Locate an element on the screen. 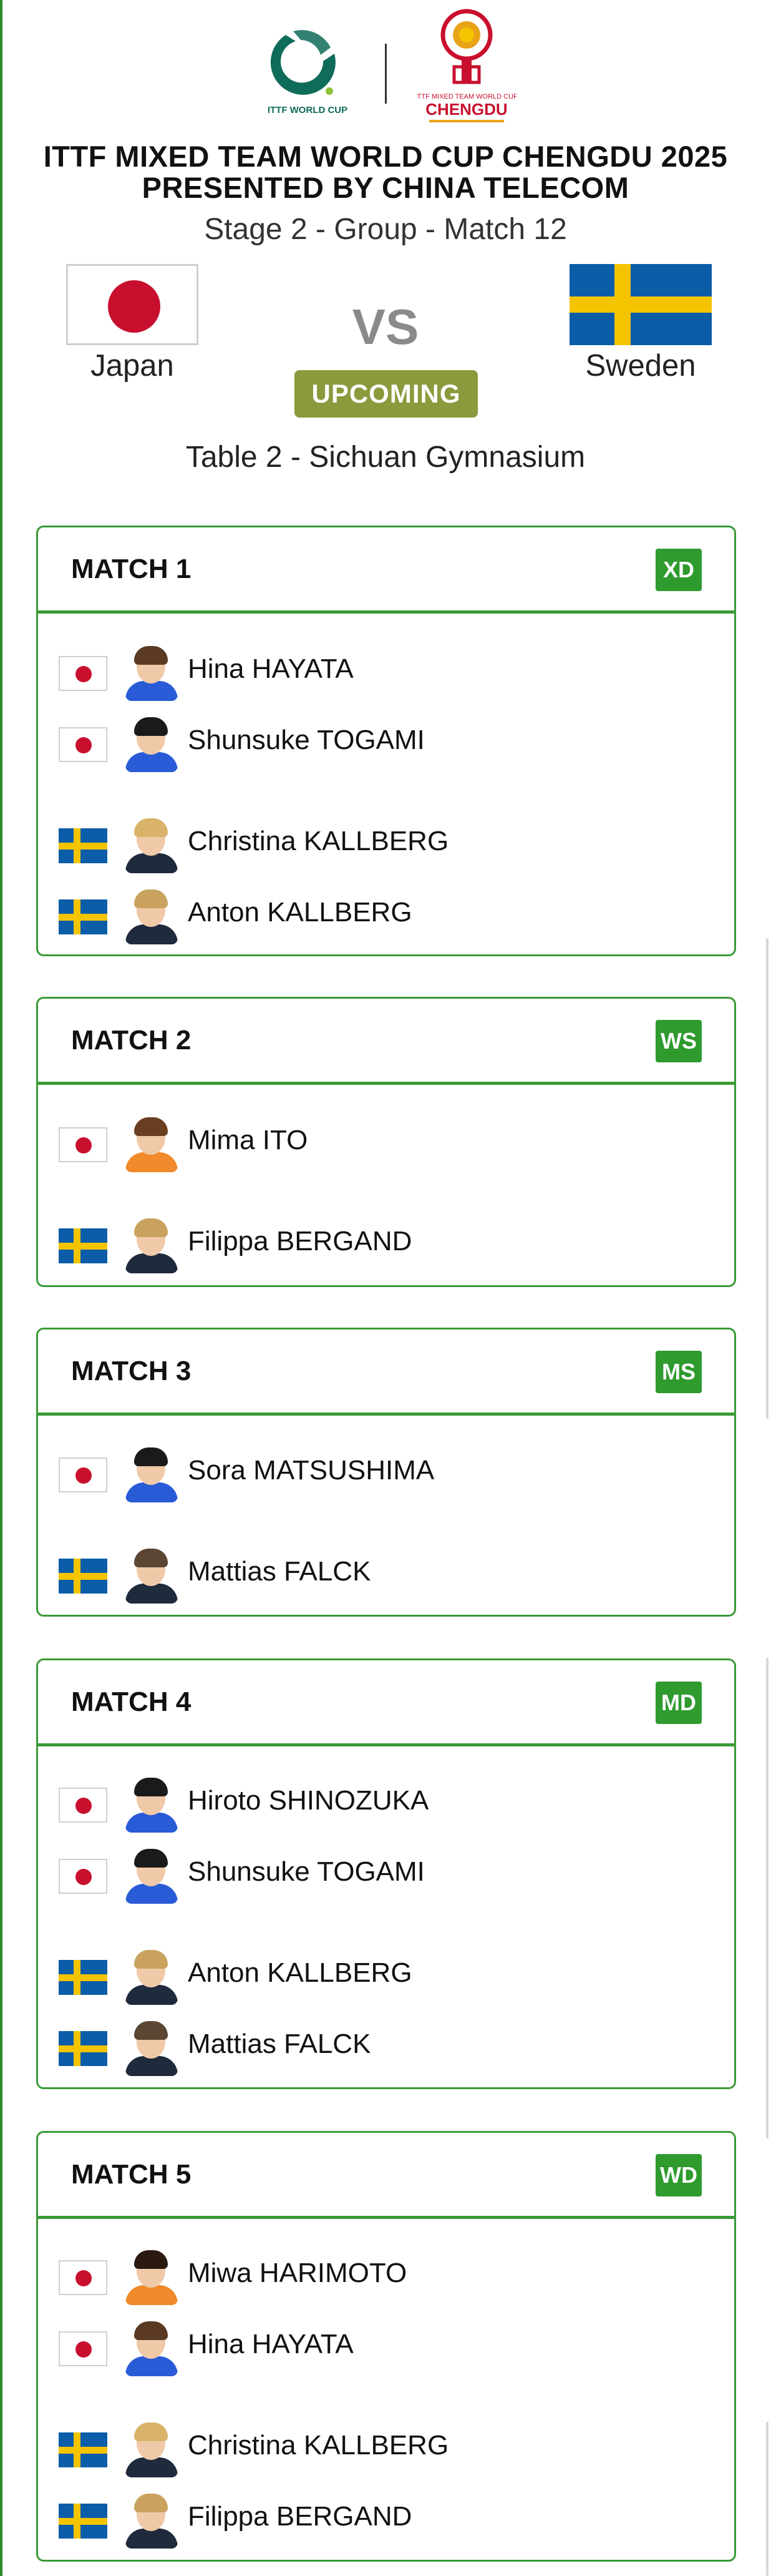 This screenshot has height=2576, width=771. venue-label: Table 2 - Sichuan Gymnasium is located at coordinates (385, 457).